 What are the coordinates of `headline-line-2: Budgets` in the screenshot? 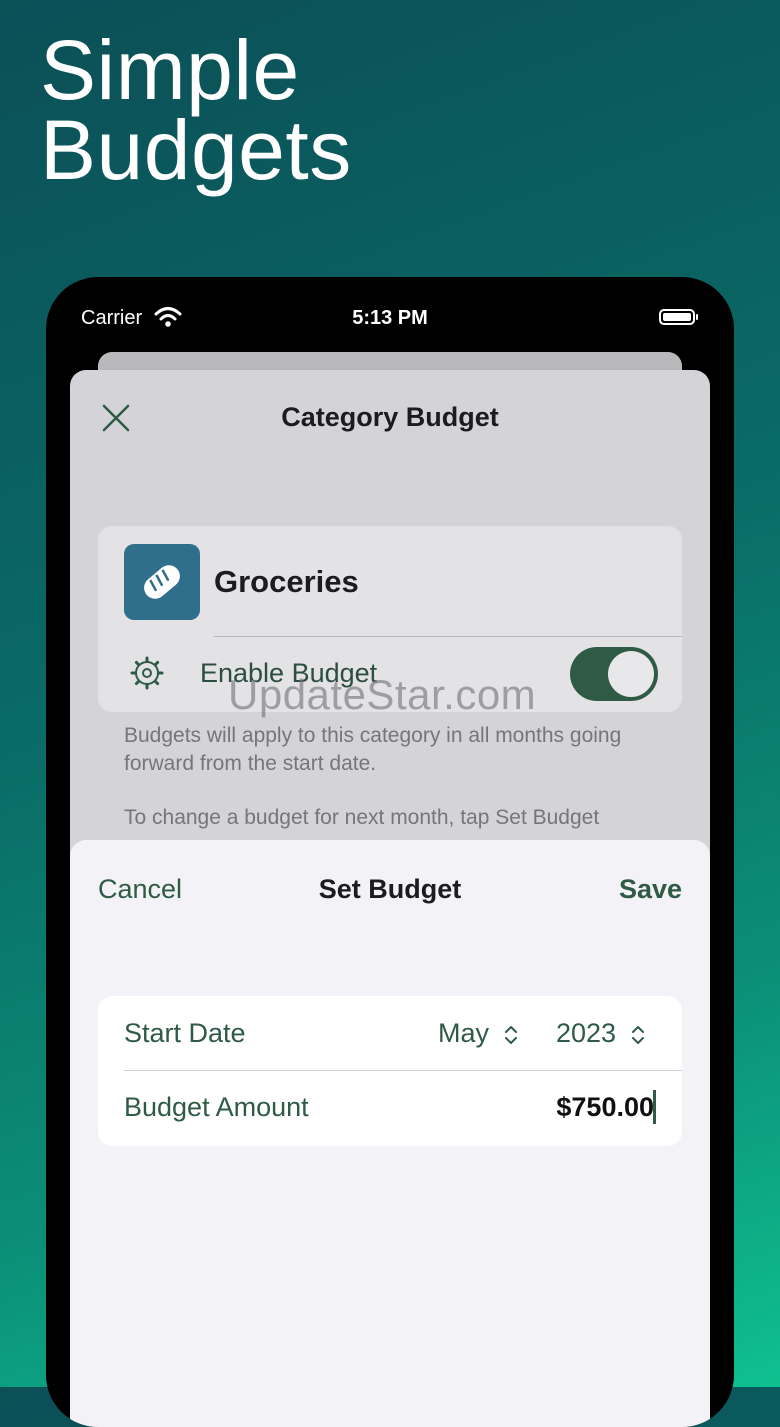 It's located at (196, 150).